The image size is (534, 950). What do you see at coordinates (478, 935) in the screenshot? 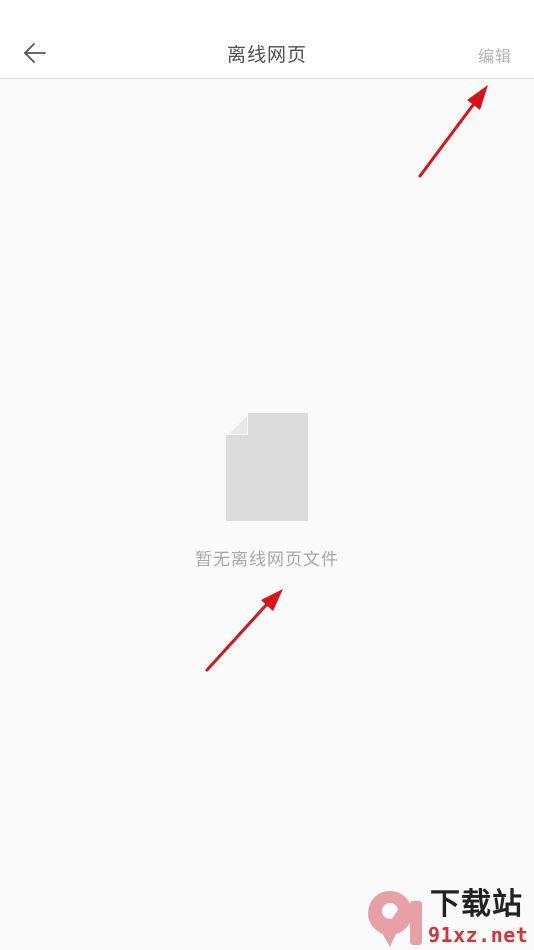
I see `watermark-url: 91xz.net` at bounding box center [478, 935].